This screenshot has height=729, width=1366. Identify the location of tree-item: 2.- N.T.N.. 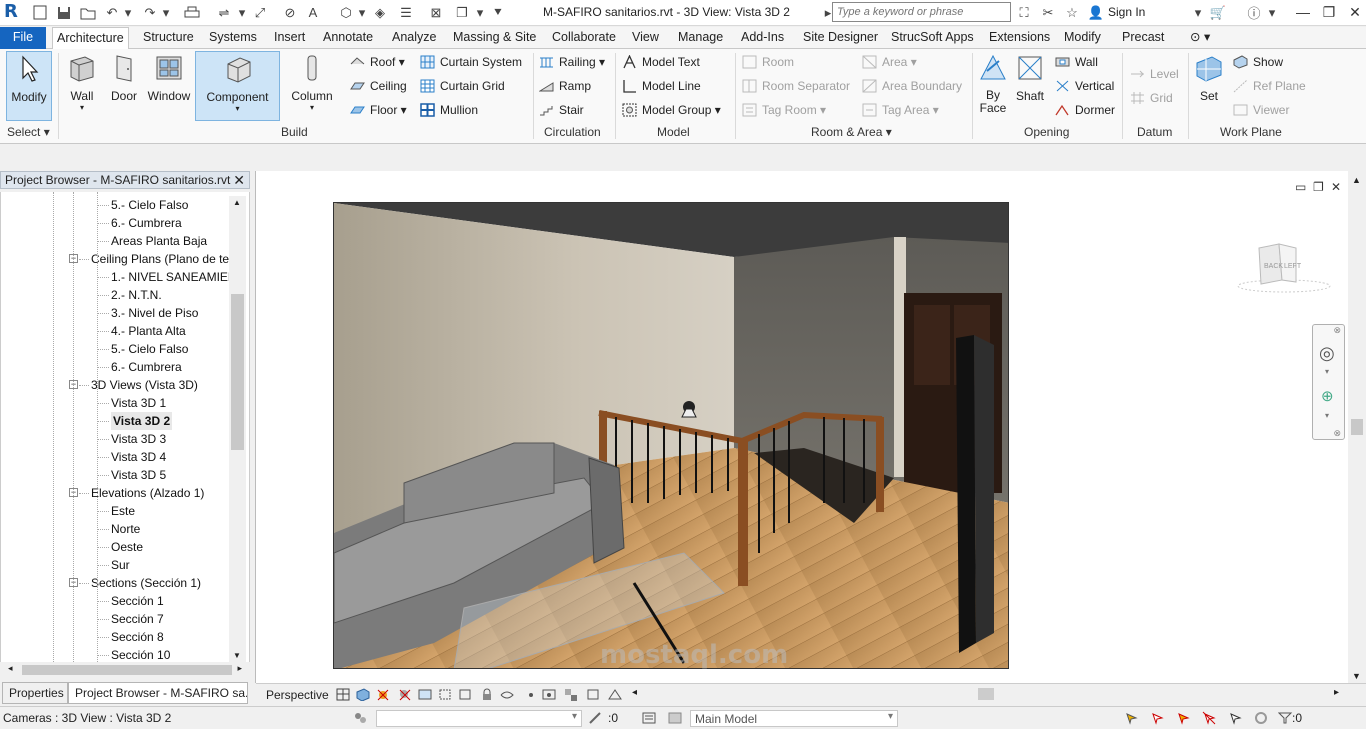
(136, 295).